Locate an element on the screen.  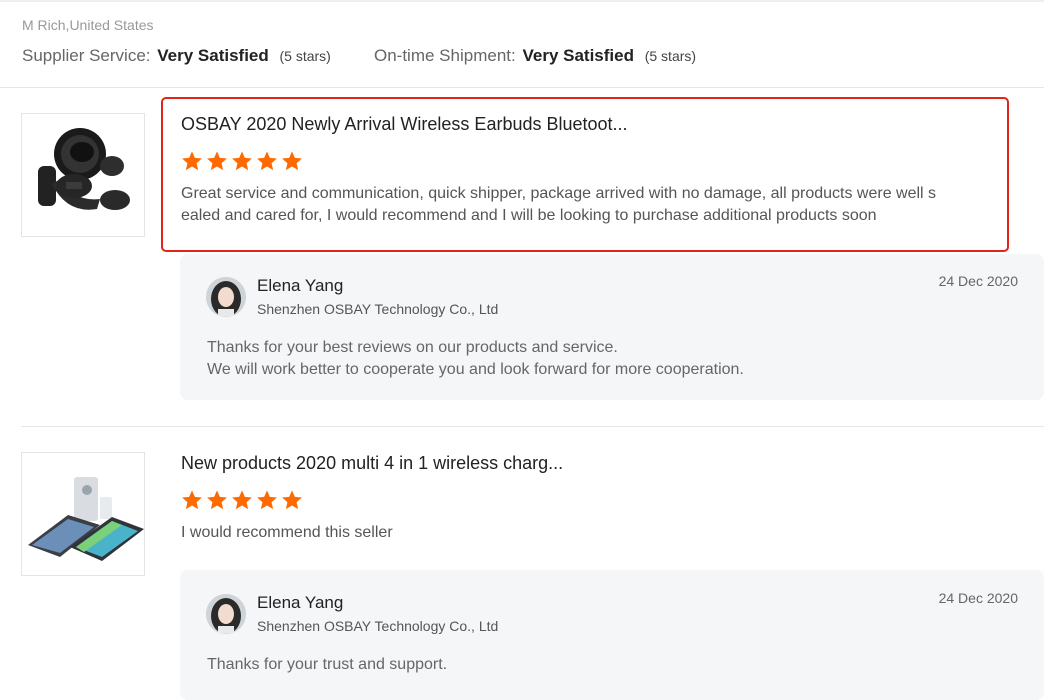
star-rating is located at coordinates (242, 500).